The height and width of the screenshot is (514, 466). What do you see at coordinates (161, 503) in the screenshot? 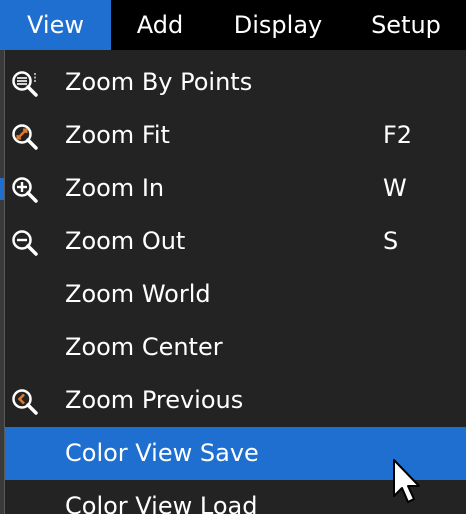
I see `menu-item-label: Color View Load` at bounding box center [161, 503].